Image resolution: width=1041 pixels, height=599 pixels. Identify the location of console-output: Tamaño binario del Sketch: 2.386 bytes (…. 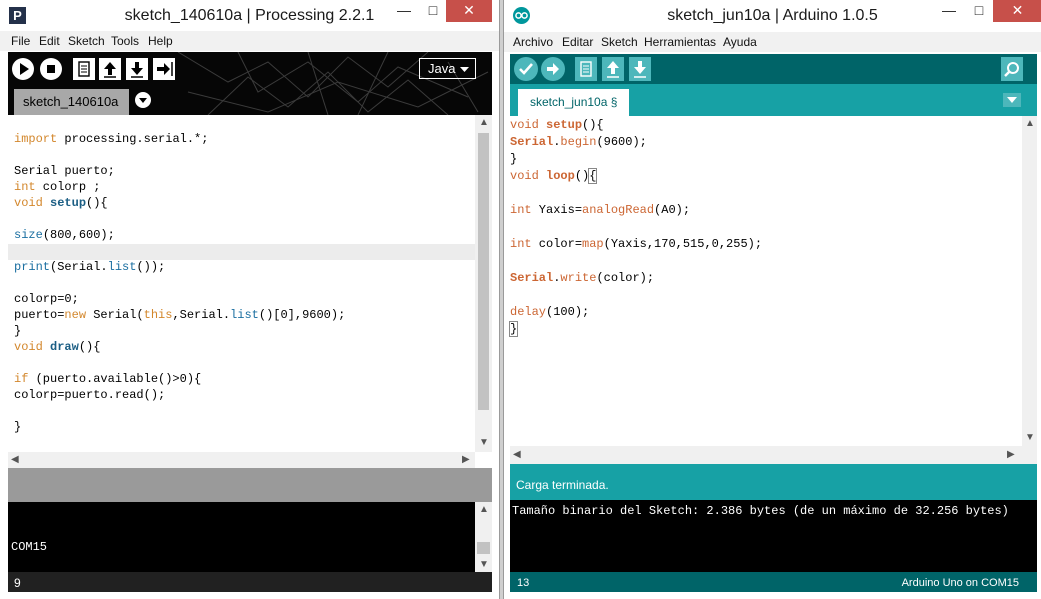
(760, 511).